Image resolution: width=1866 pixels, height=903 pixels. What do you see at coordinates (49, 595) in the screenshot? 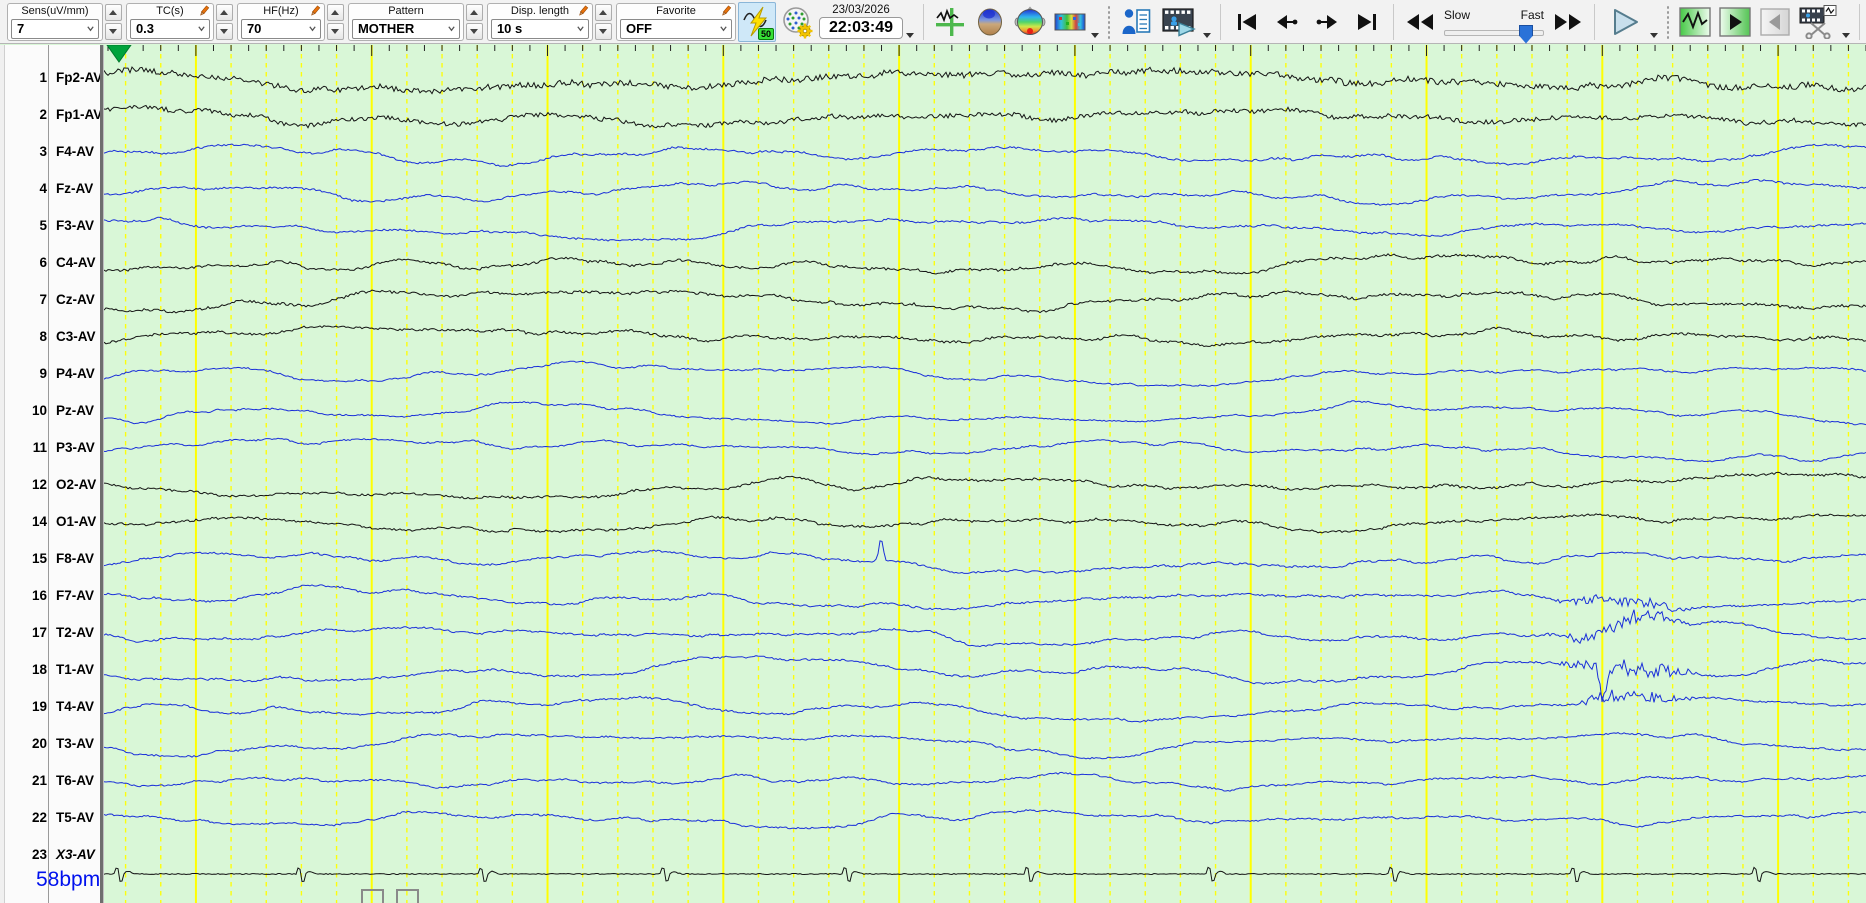
I see `channel-row: 16 F7-AV` at bounding box center [49, 595].